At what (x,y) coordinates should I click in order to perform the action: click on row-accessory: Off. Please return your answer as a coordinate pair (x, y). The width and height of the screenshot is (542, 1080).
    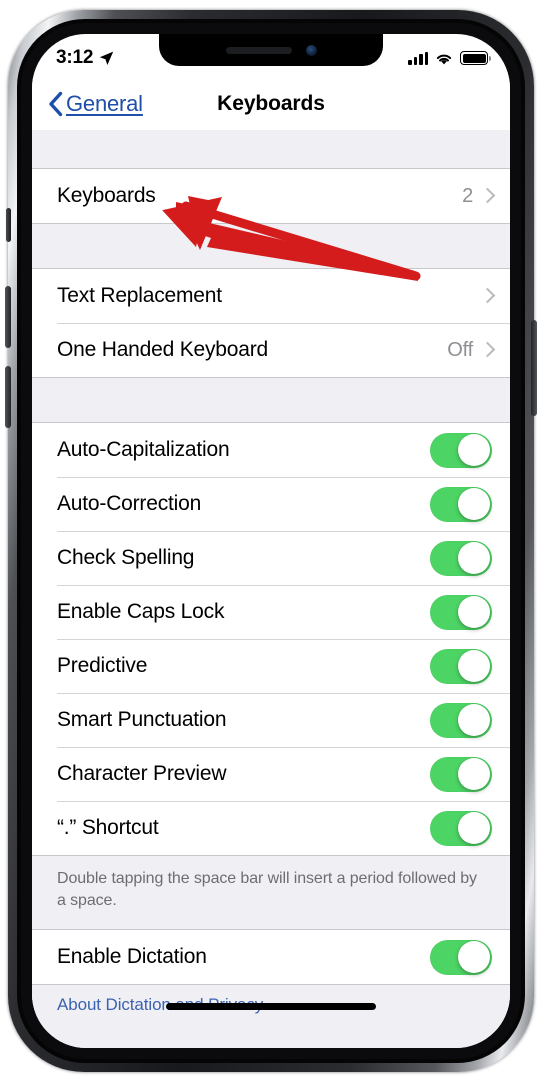
    Looking at the image, I should click on (469, 350).